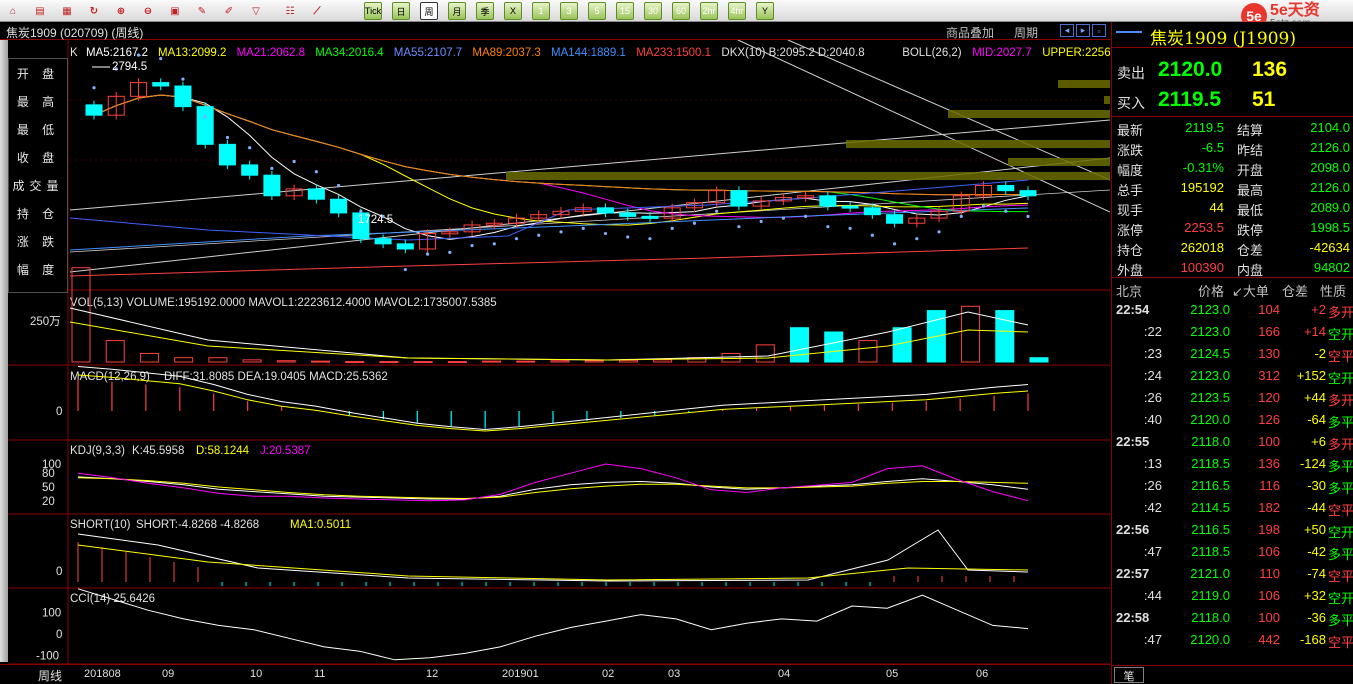 Image resolution: width=1353 pixels, height=684 pixels. Describe the element at coordinates (59, 635) in the screenshot. I see `cci-y-tick: 0` at that location.